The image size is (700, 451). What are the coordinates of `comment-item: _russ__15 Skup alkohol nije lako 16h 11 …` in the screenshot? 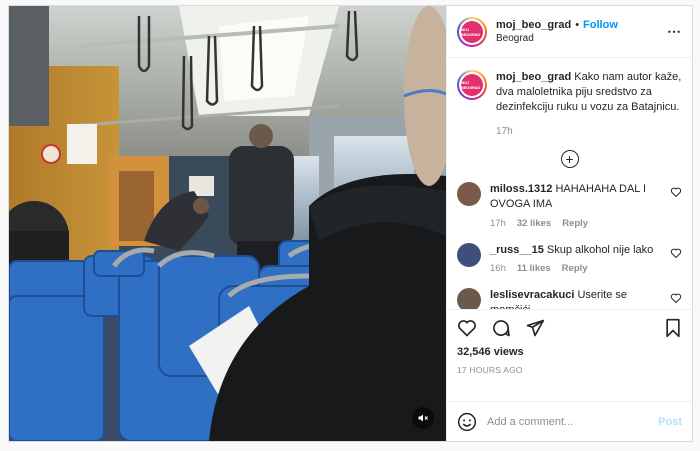 It's located at (569, 259).